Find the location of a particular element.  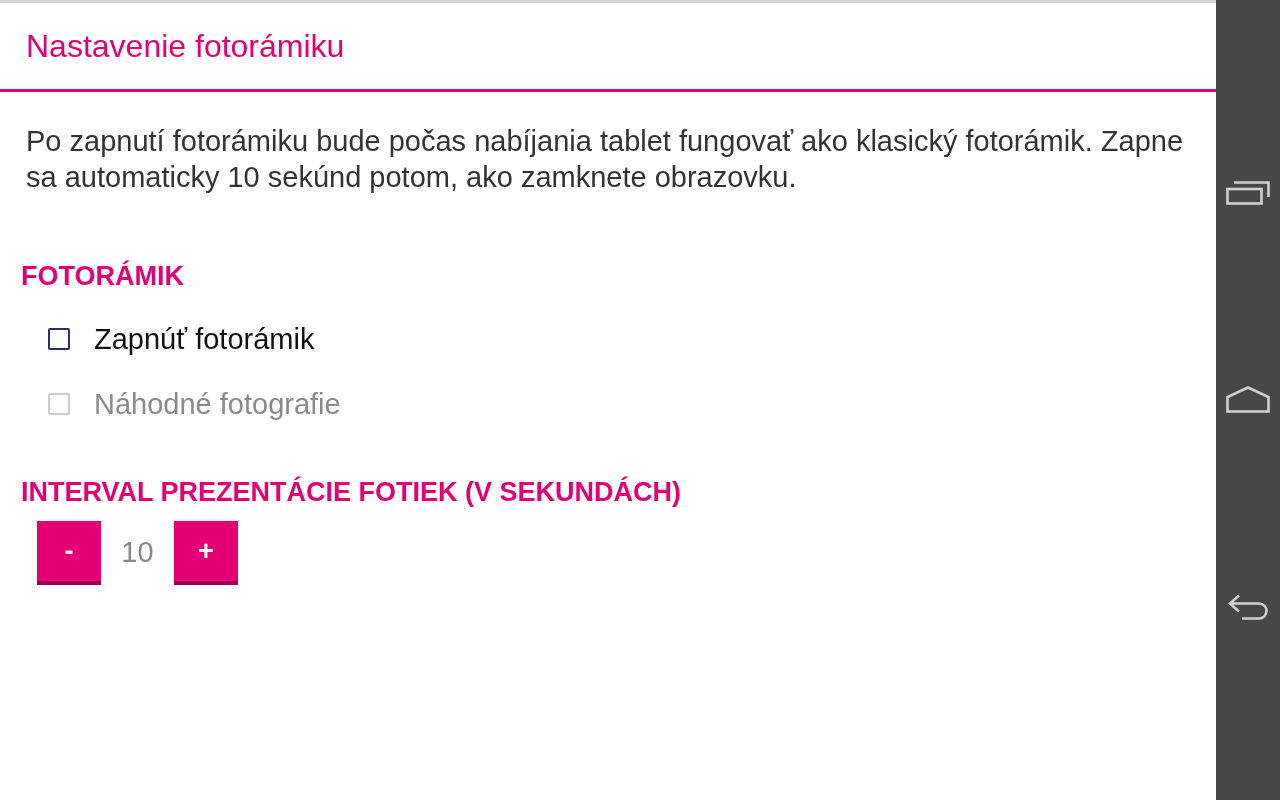

description-text: Po zapnutí fotorámiku bude počas nabíjania tablet fungovať ako klasický fotorámik. Zapne sa automaticky 10 sekúnd potom, ako zamknete obrazovku. is located at coordinates (605, 159).